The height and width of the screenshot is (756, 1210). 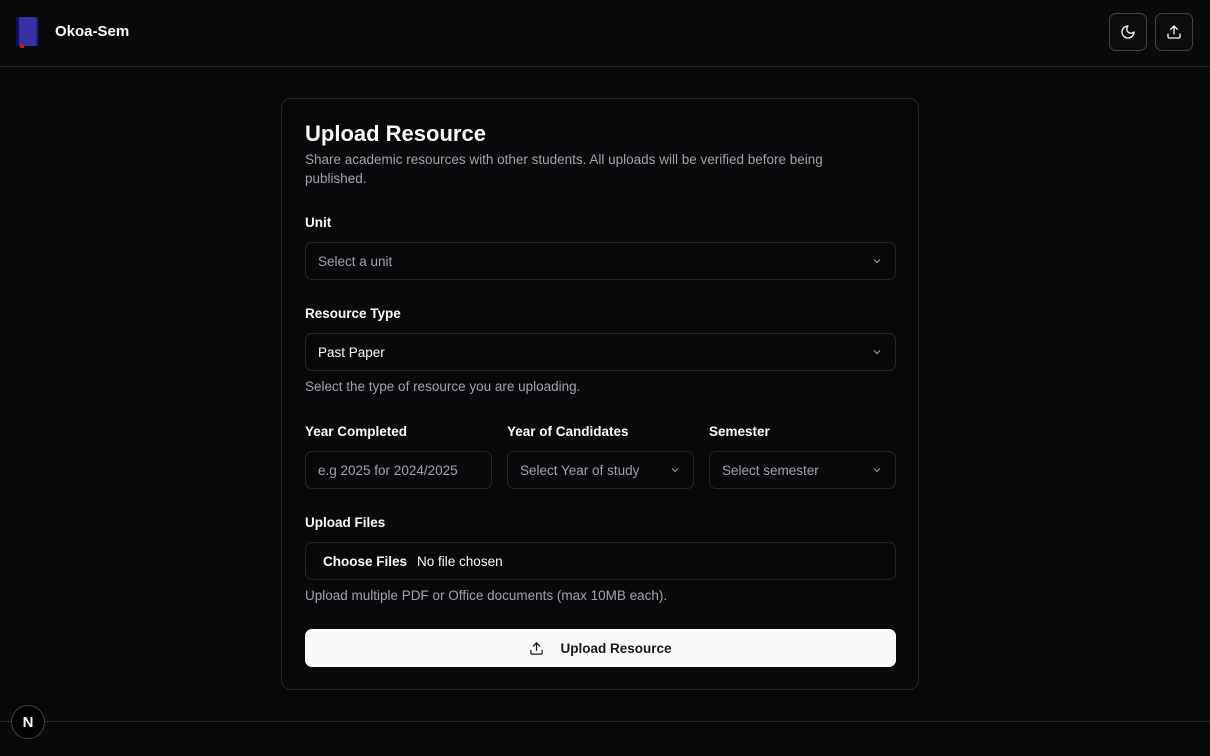 I want to click on footer-divider, so click(x=605, y=721).